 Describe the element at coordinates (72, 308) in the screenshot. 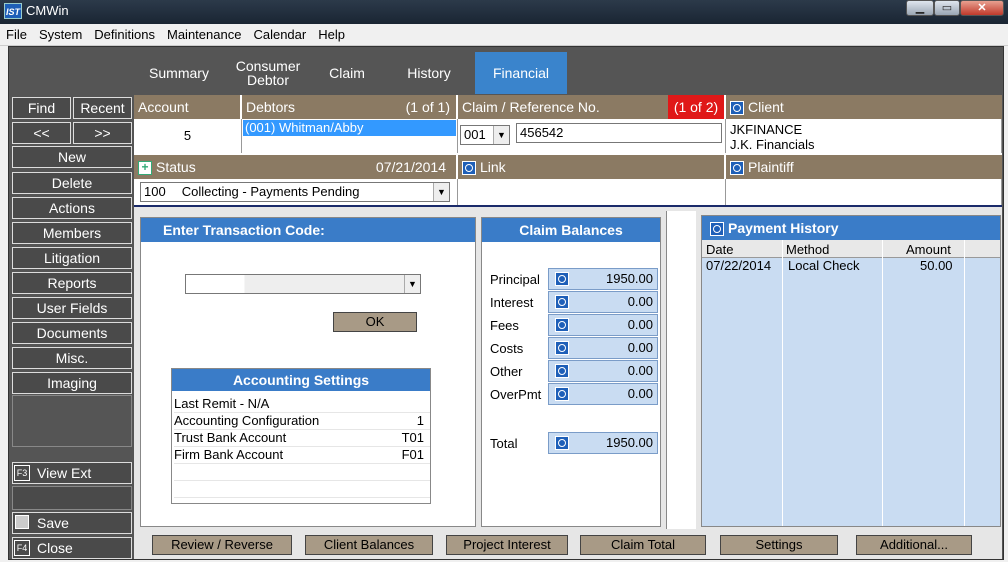

I see `user-fields-button: User Fields` at that location.